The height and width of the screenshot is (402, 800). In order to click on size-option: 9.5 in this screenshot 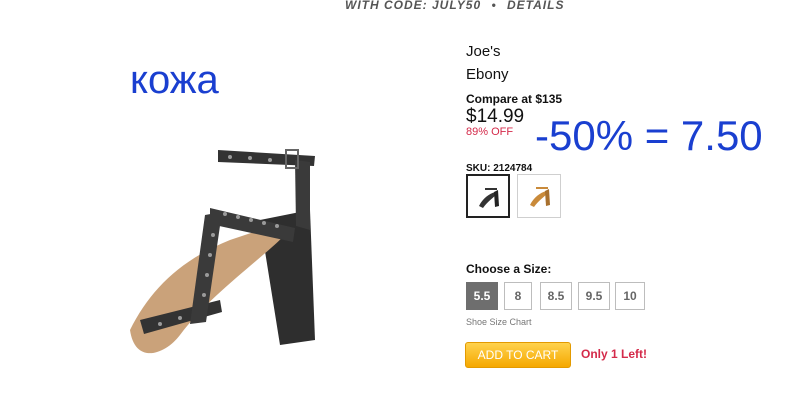, I will do `click(594, 296)`.